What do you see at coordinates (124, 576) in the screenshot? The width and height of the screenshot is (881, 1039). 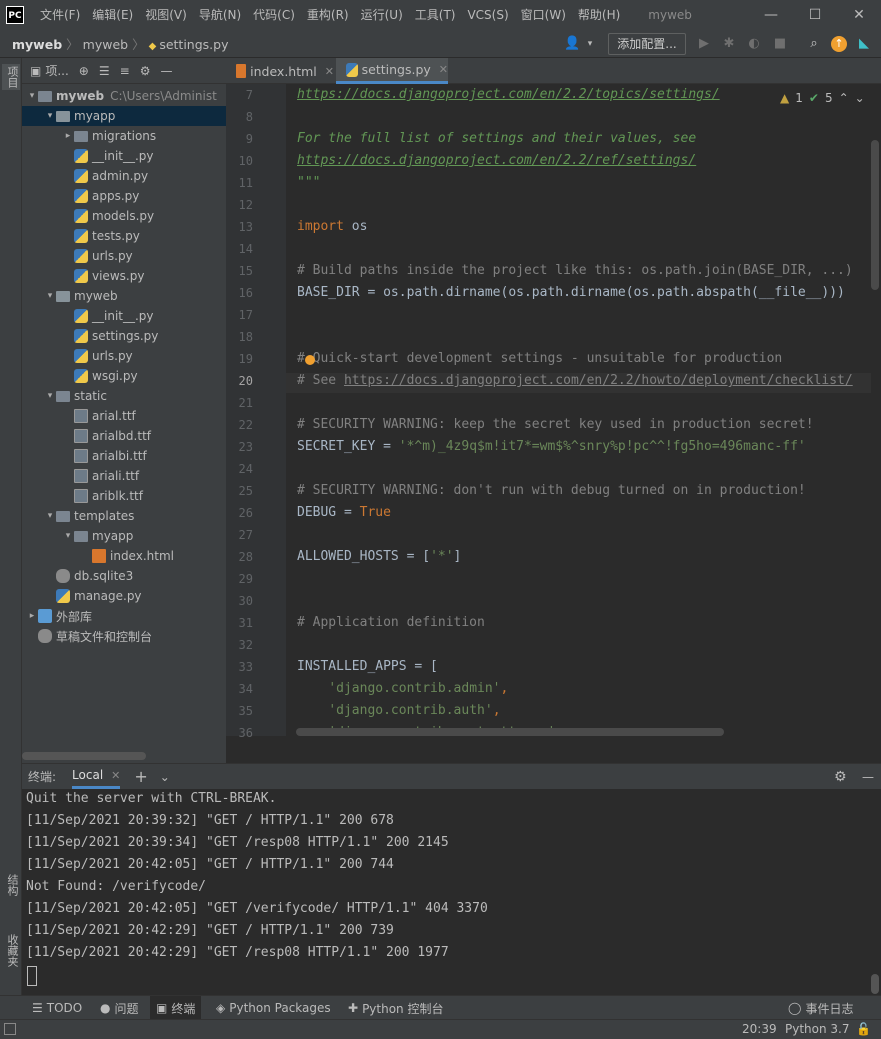 I see `tree-item: db.sqlite3` at bounding box center [124, 576].